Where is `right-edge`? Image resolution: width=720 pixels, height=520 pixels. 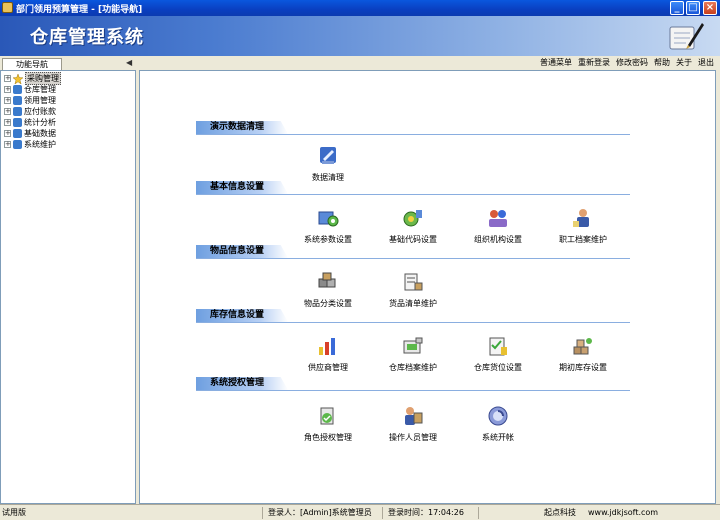 right-edge is located at coordinates (718, 287).